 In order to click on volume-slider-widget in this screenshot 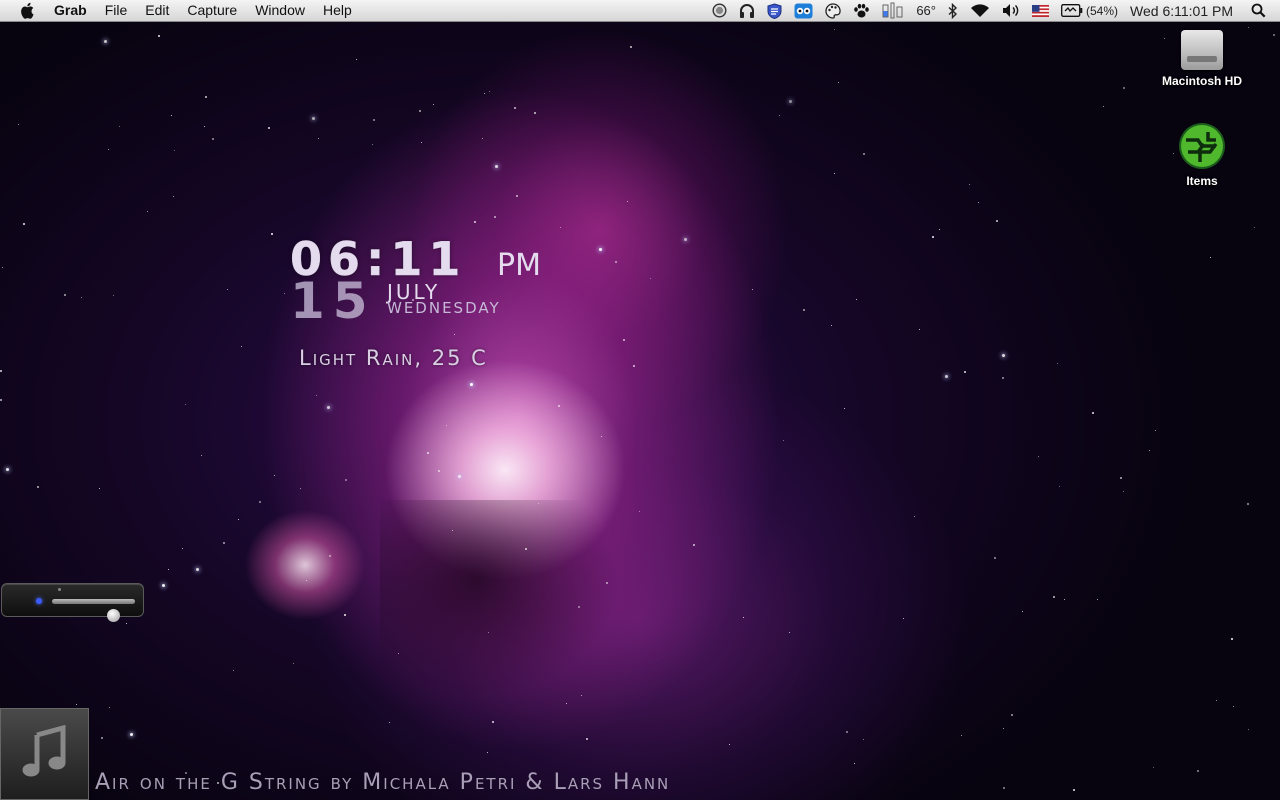, I will do `click(72, 602)`.